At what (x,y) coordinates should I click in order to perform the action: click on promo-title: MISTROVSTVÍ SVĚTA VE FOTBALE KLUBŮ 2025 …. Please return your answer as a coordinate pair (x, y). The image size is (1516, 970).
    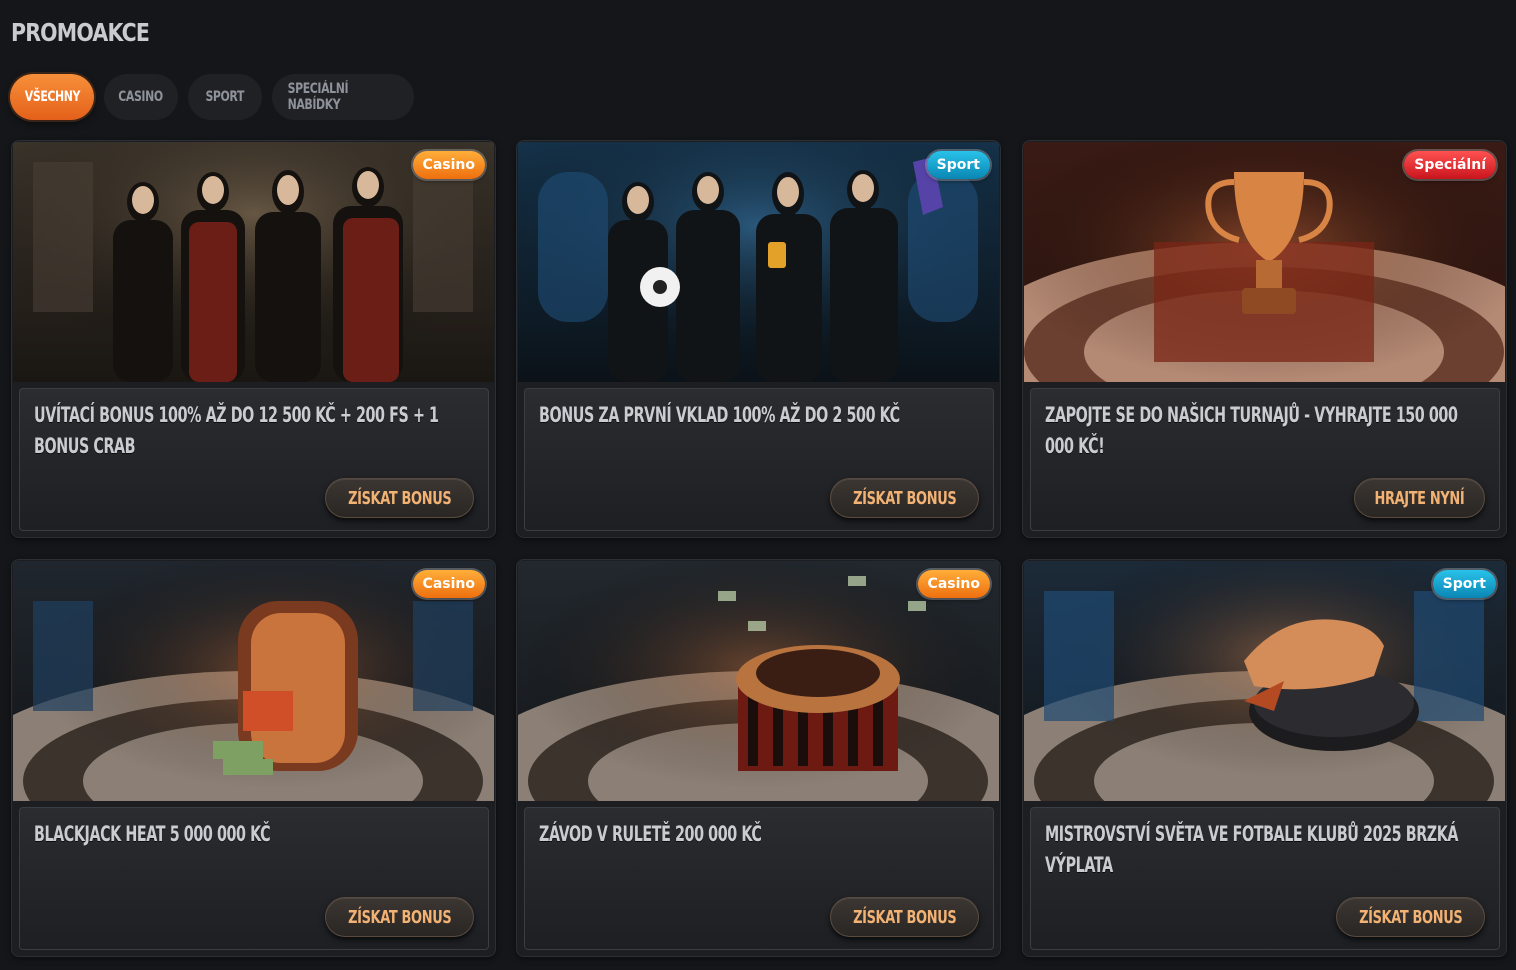
    Looking at the image, I should click on (1252, 849).